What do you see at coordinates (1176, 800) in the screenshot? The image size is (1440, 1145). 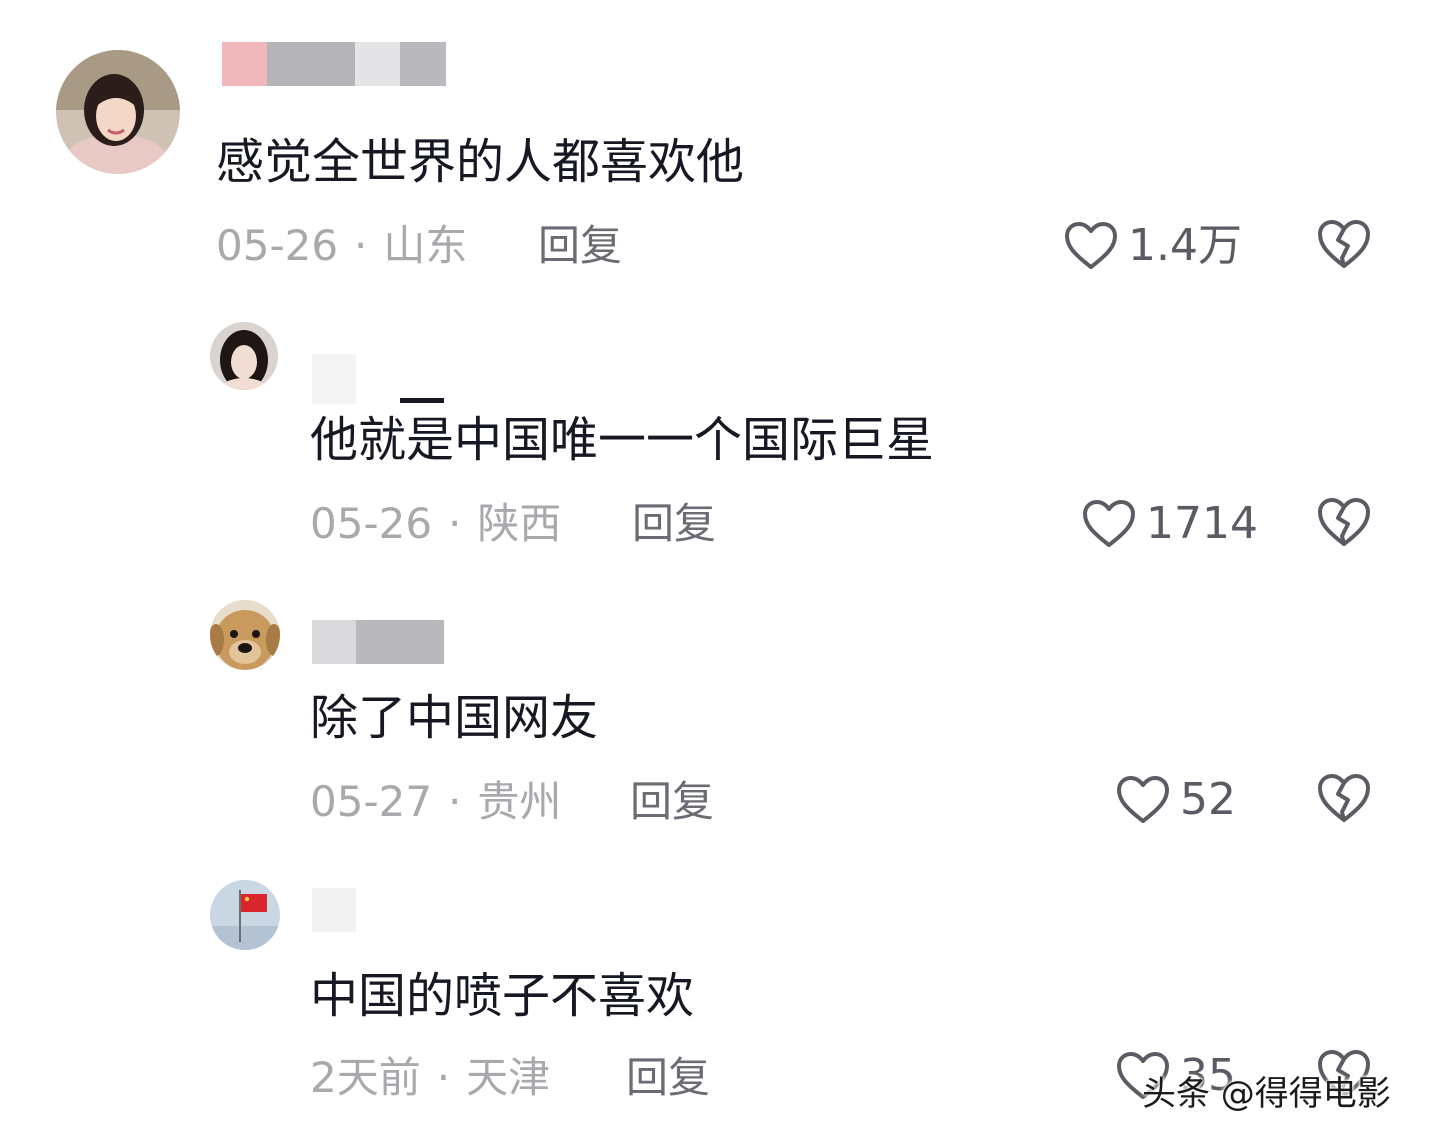 I see `like-button: 52` at bounding box center [1176, 800].